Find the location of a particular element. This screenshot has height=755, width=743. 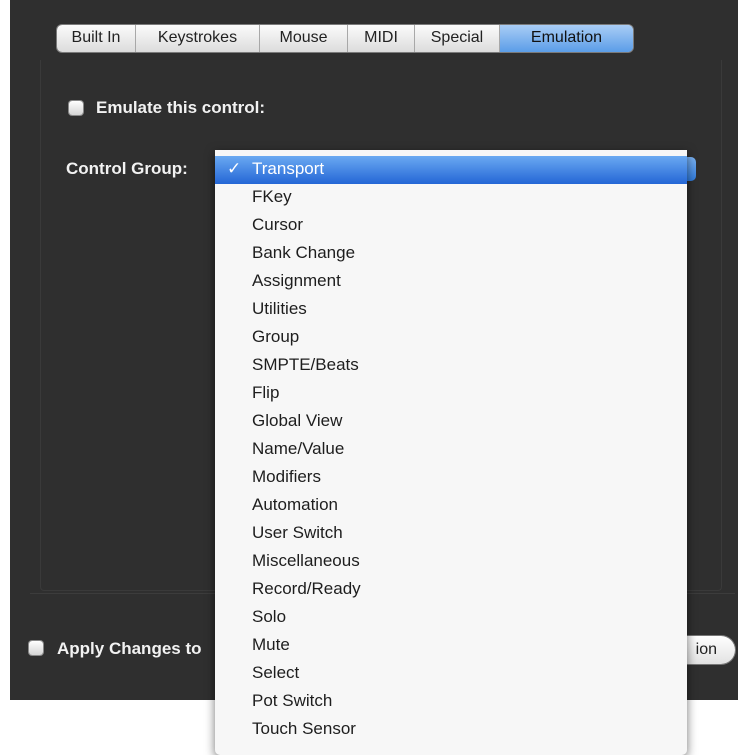

emulate-label: Emulate this control: is located at coordinates (181, 107).